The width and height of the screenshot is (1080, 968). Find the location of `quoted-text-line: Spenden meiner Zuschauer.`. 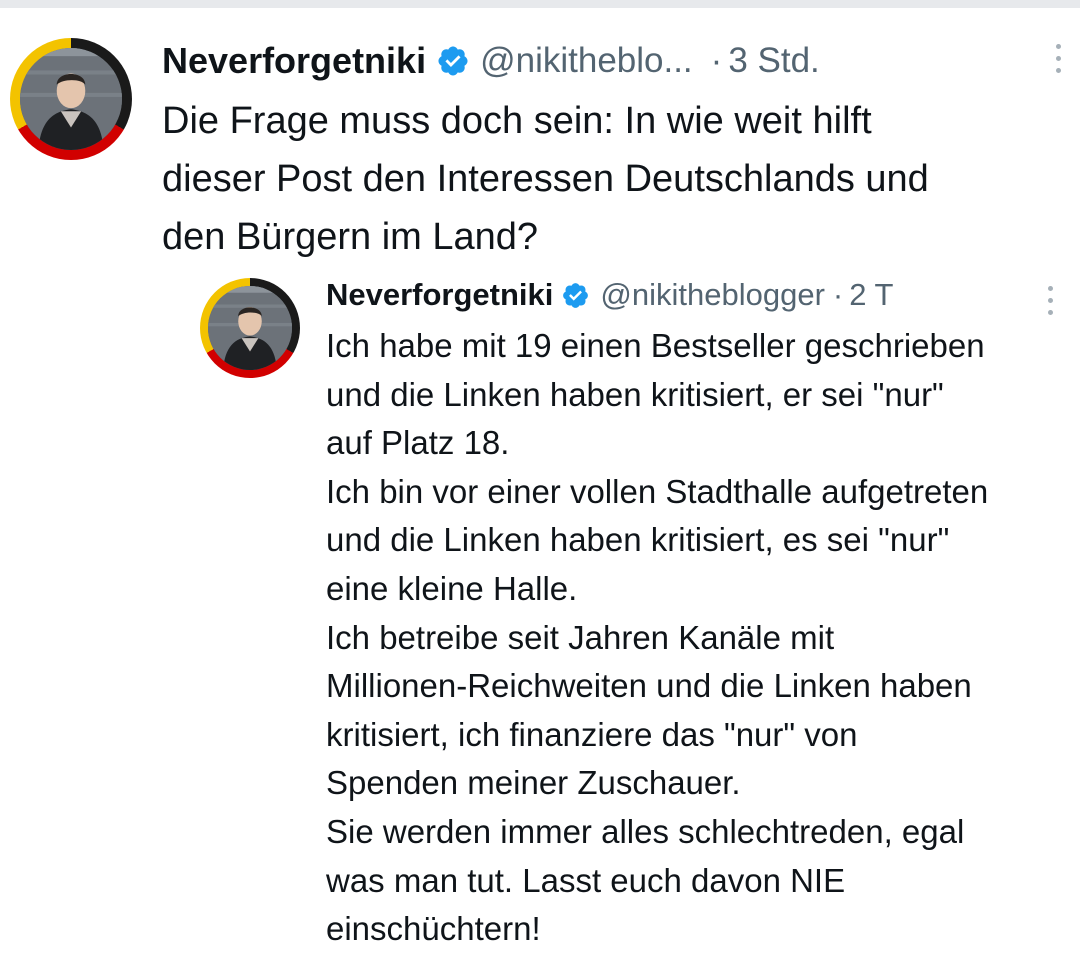

quoted-text-line: Spenden meiner Zuschauer. is located at coordinates (533, 783).